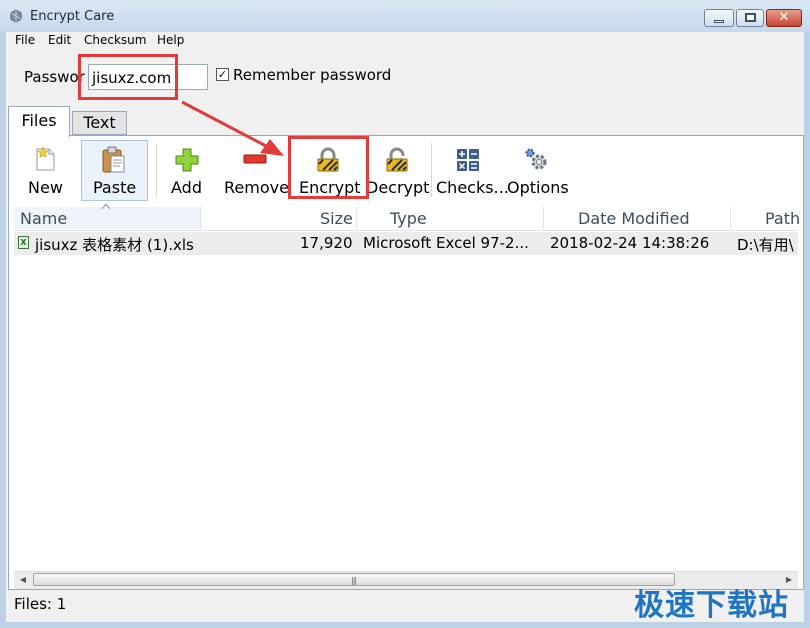 This screenshot has width=810, height=628. Describe the element at coordinates (115, 40) in the screenshot. I see `menu-checksum: Checksum` at that location.